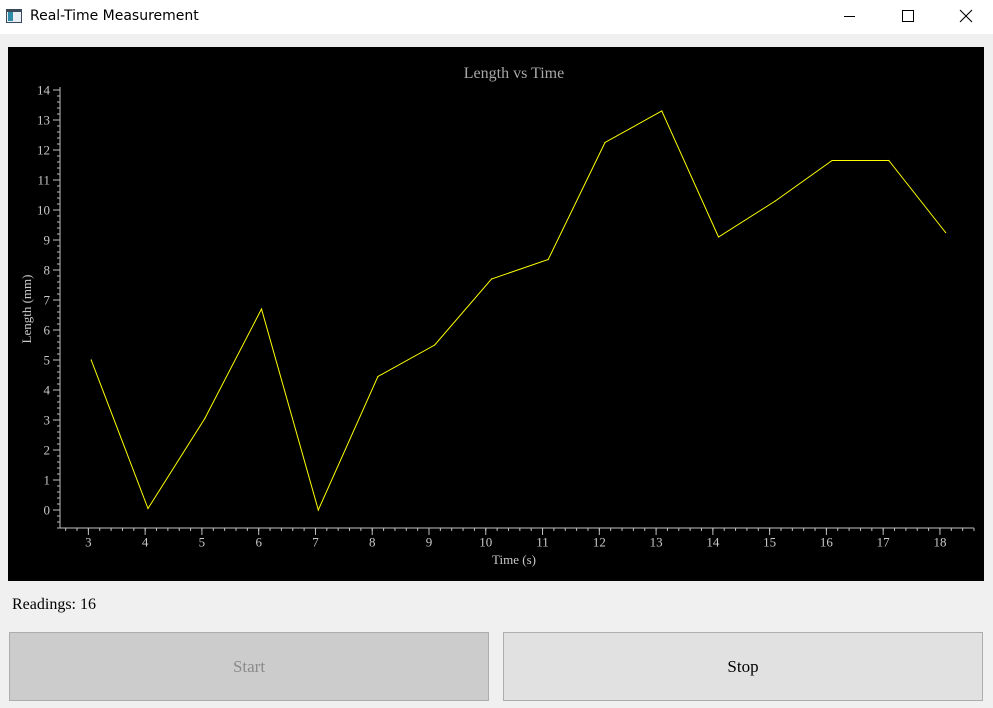 This screenshot has height=708, width=993. What do you see at coordinates (43, 150) in the screenshot?
I see `y-tick-label: 12` at bounding box center [43, 150].